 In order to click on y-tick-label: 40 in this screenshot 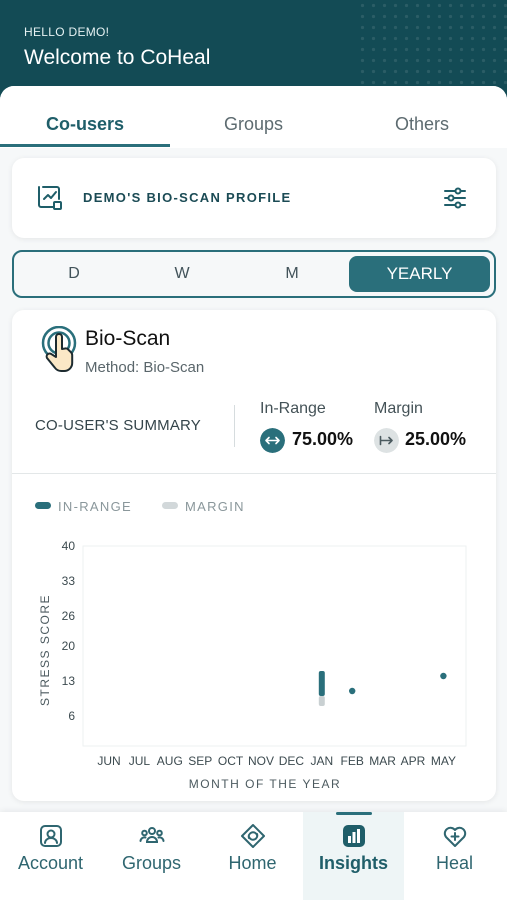, I will do `click(69, 546)`.